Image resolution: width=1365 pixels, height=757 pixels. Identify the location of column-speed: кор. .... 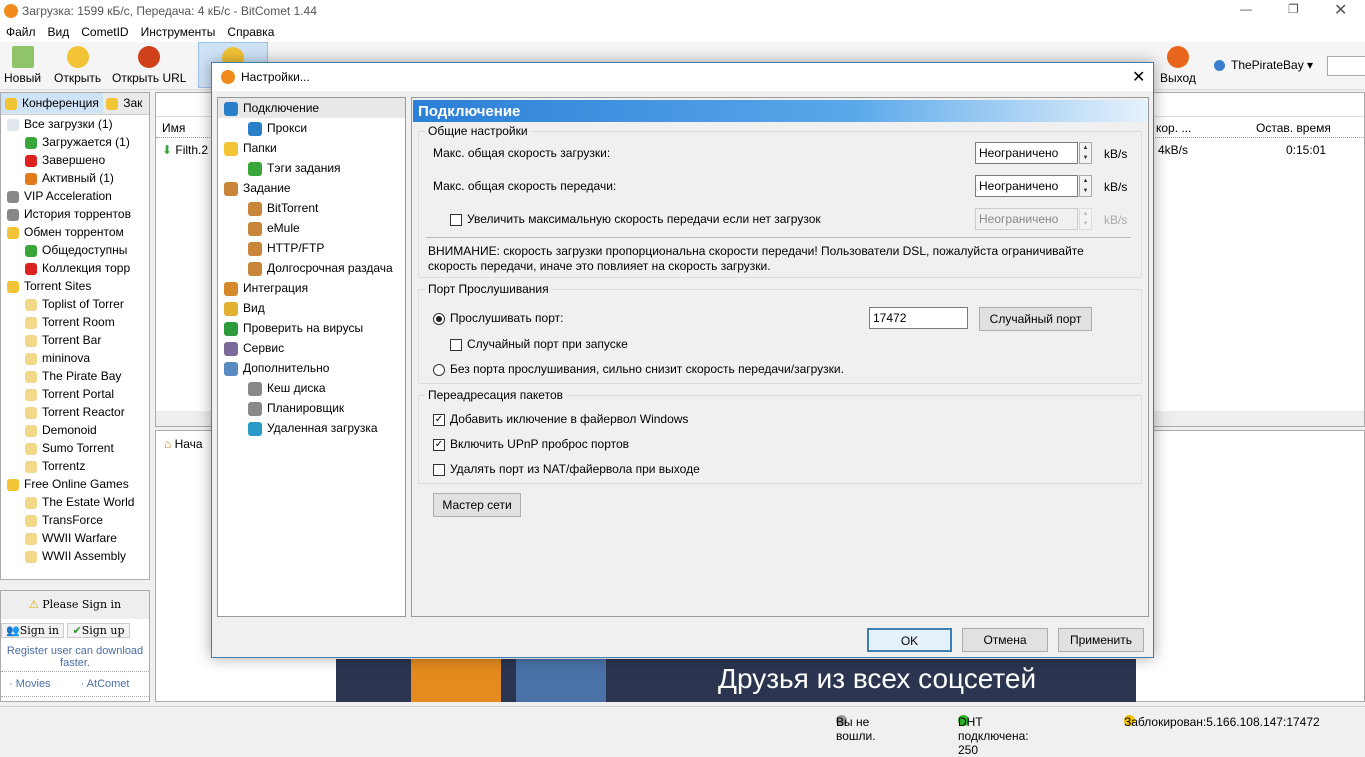
(1173, 128).